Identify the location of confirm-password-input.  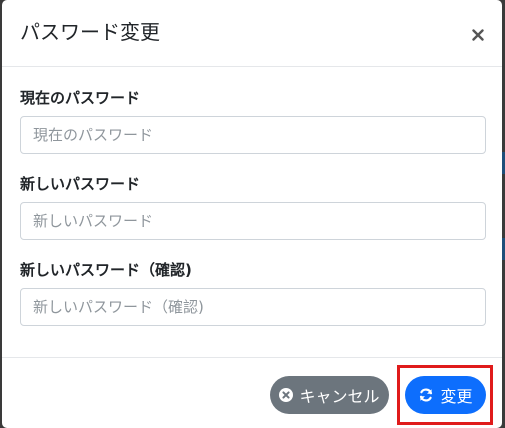
(253, 307).